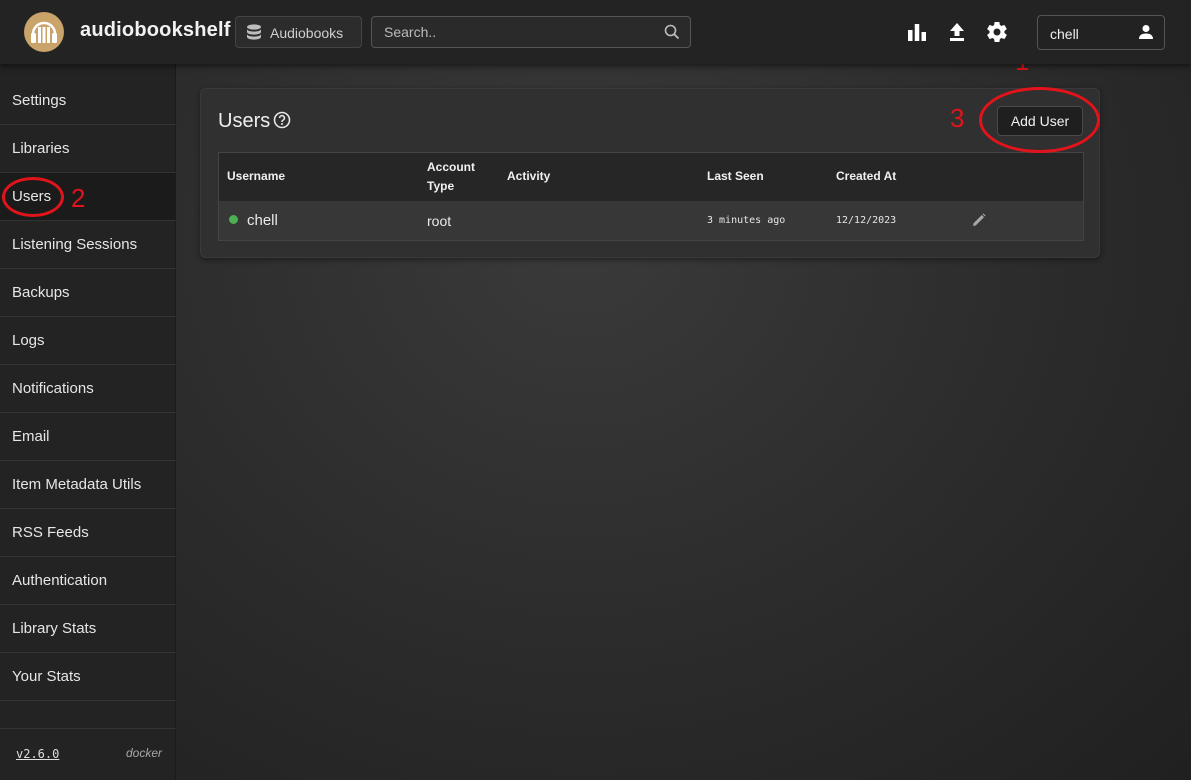 The width and height of the screenshot is (1191, 780). Describe the element at coordinates (1101, 32) in the screenshot. I see `user-menu-button: chell` at that location.